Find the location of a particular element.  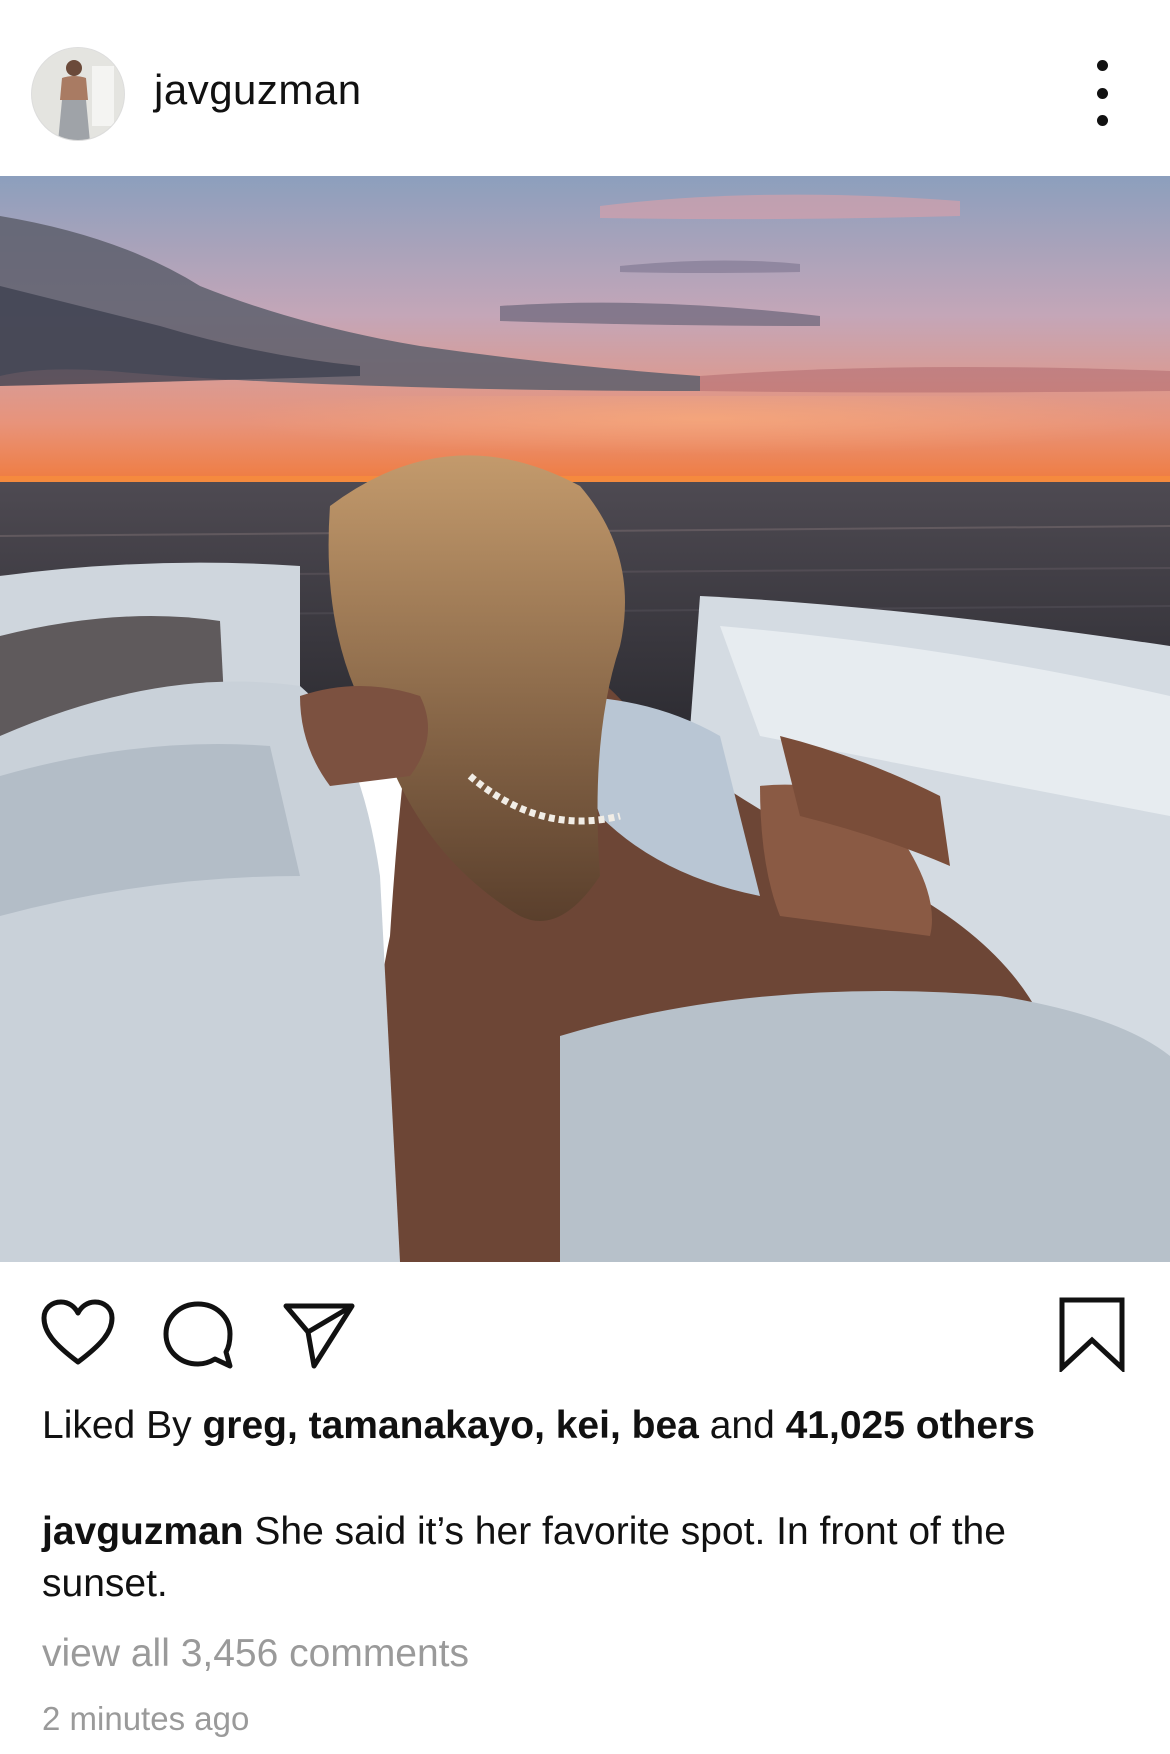

view-all-comments-link: view all 3,456 comments is located at coordinates (255, 1654).